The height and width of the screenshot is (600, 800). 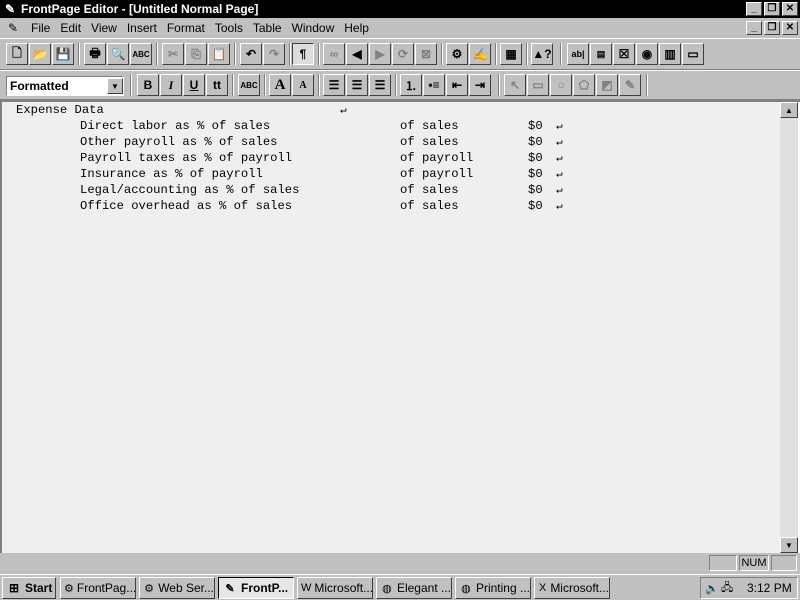 What do you see at coordinates (380, 85) in the screenshot?
I see `align-right-icon: ☰` at bounding box center [380, 85].